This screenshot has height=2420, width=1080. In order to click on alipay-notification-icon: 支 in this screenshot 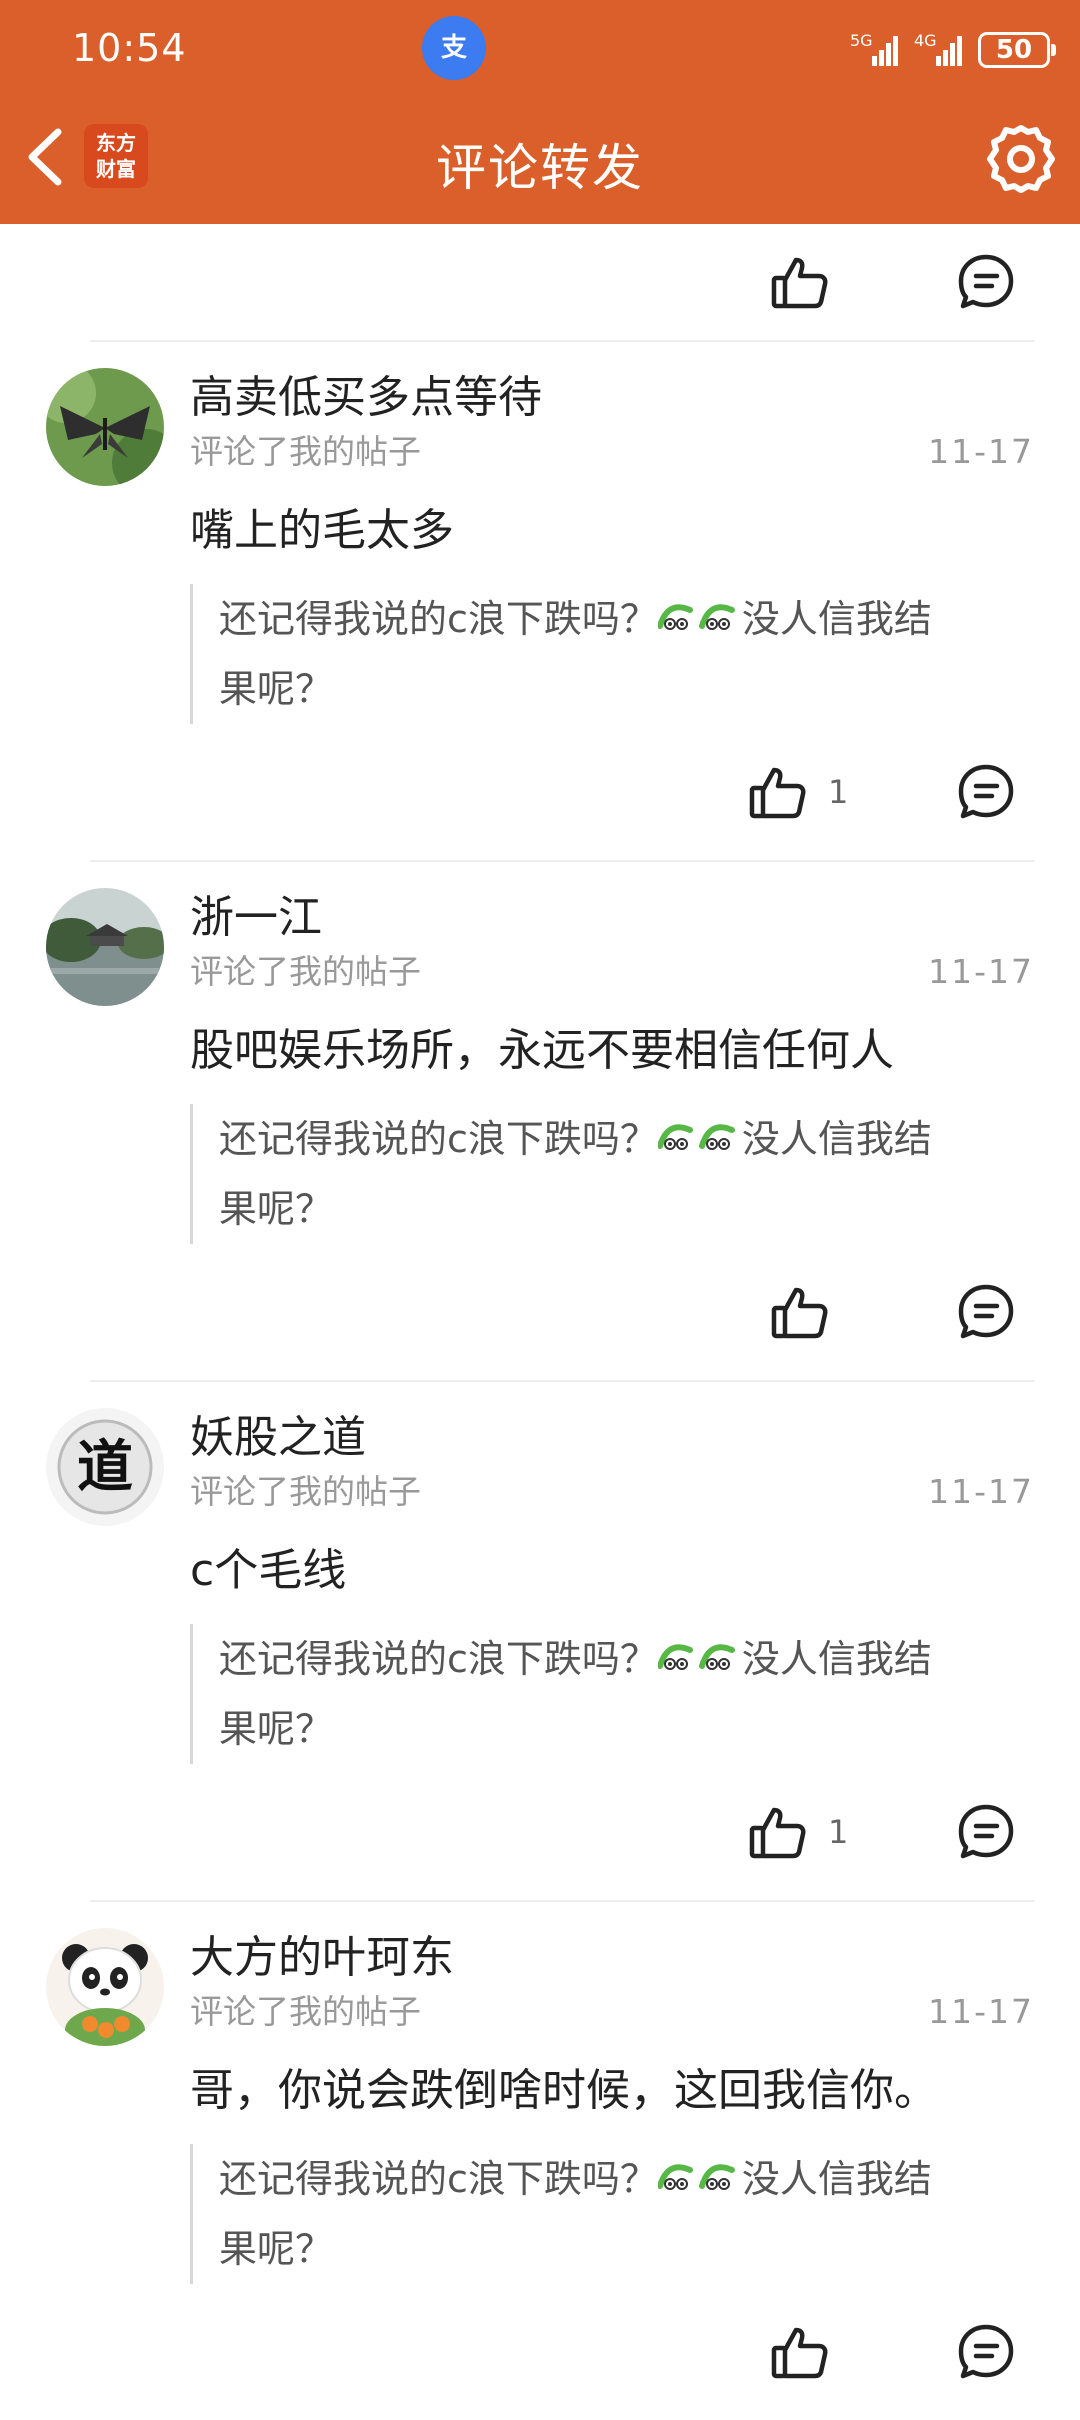, I will do `click(454, 48)`.